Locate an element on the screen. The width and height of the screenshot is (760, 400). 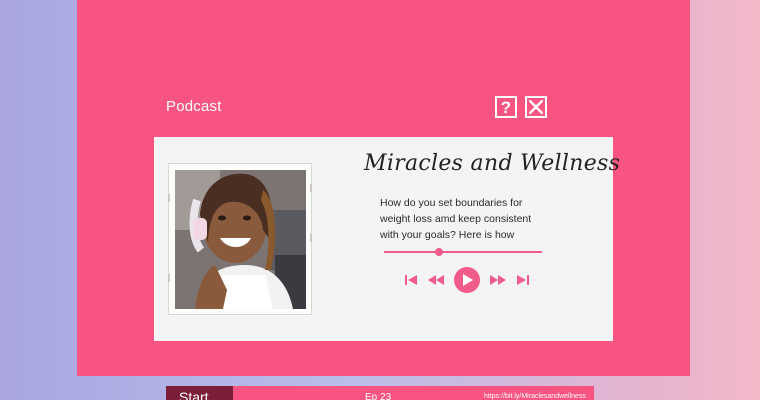
rewind-icon is located at coordinates (436, 280).